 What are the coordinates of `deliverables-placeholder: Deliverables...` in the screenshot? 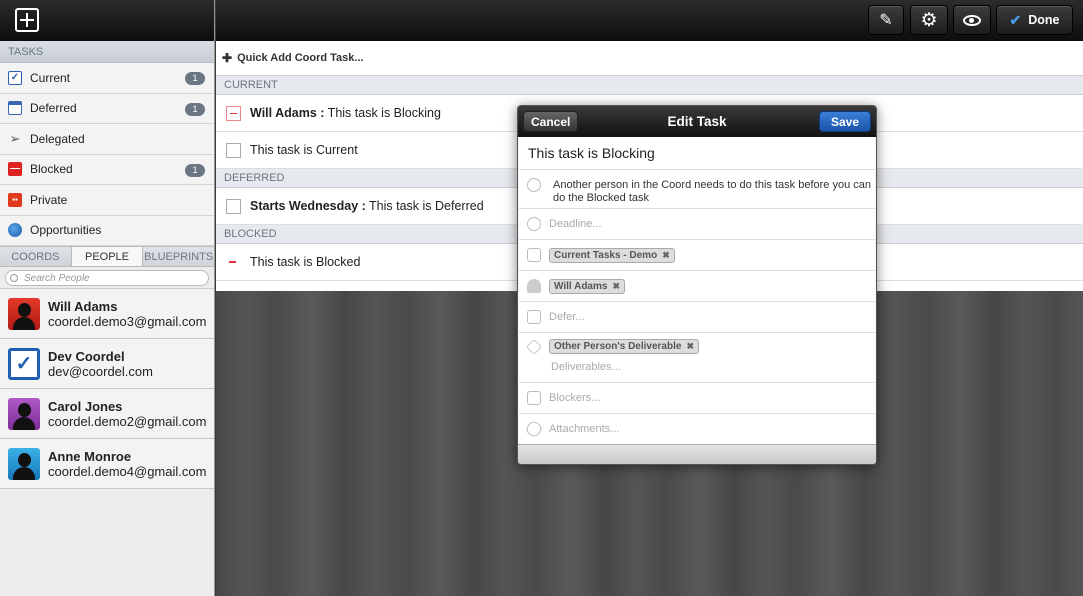 It's located at (586, 367).